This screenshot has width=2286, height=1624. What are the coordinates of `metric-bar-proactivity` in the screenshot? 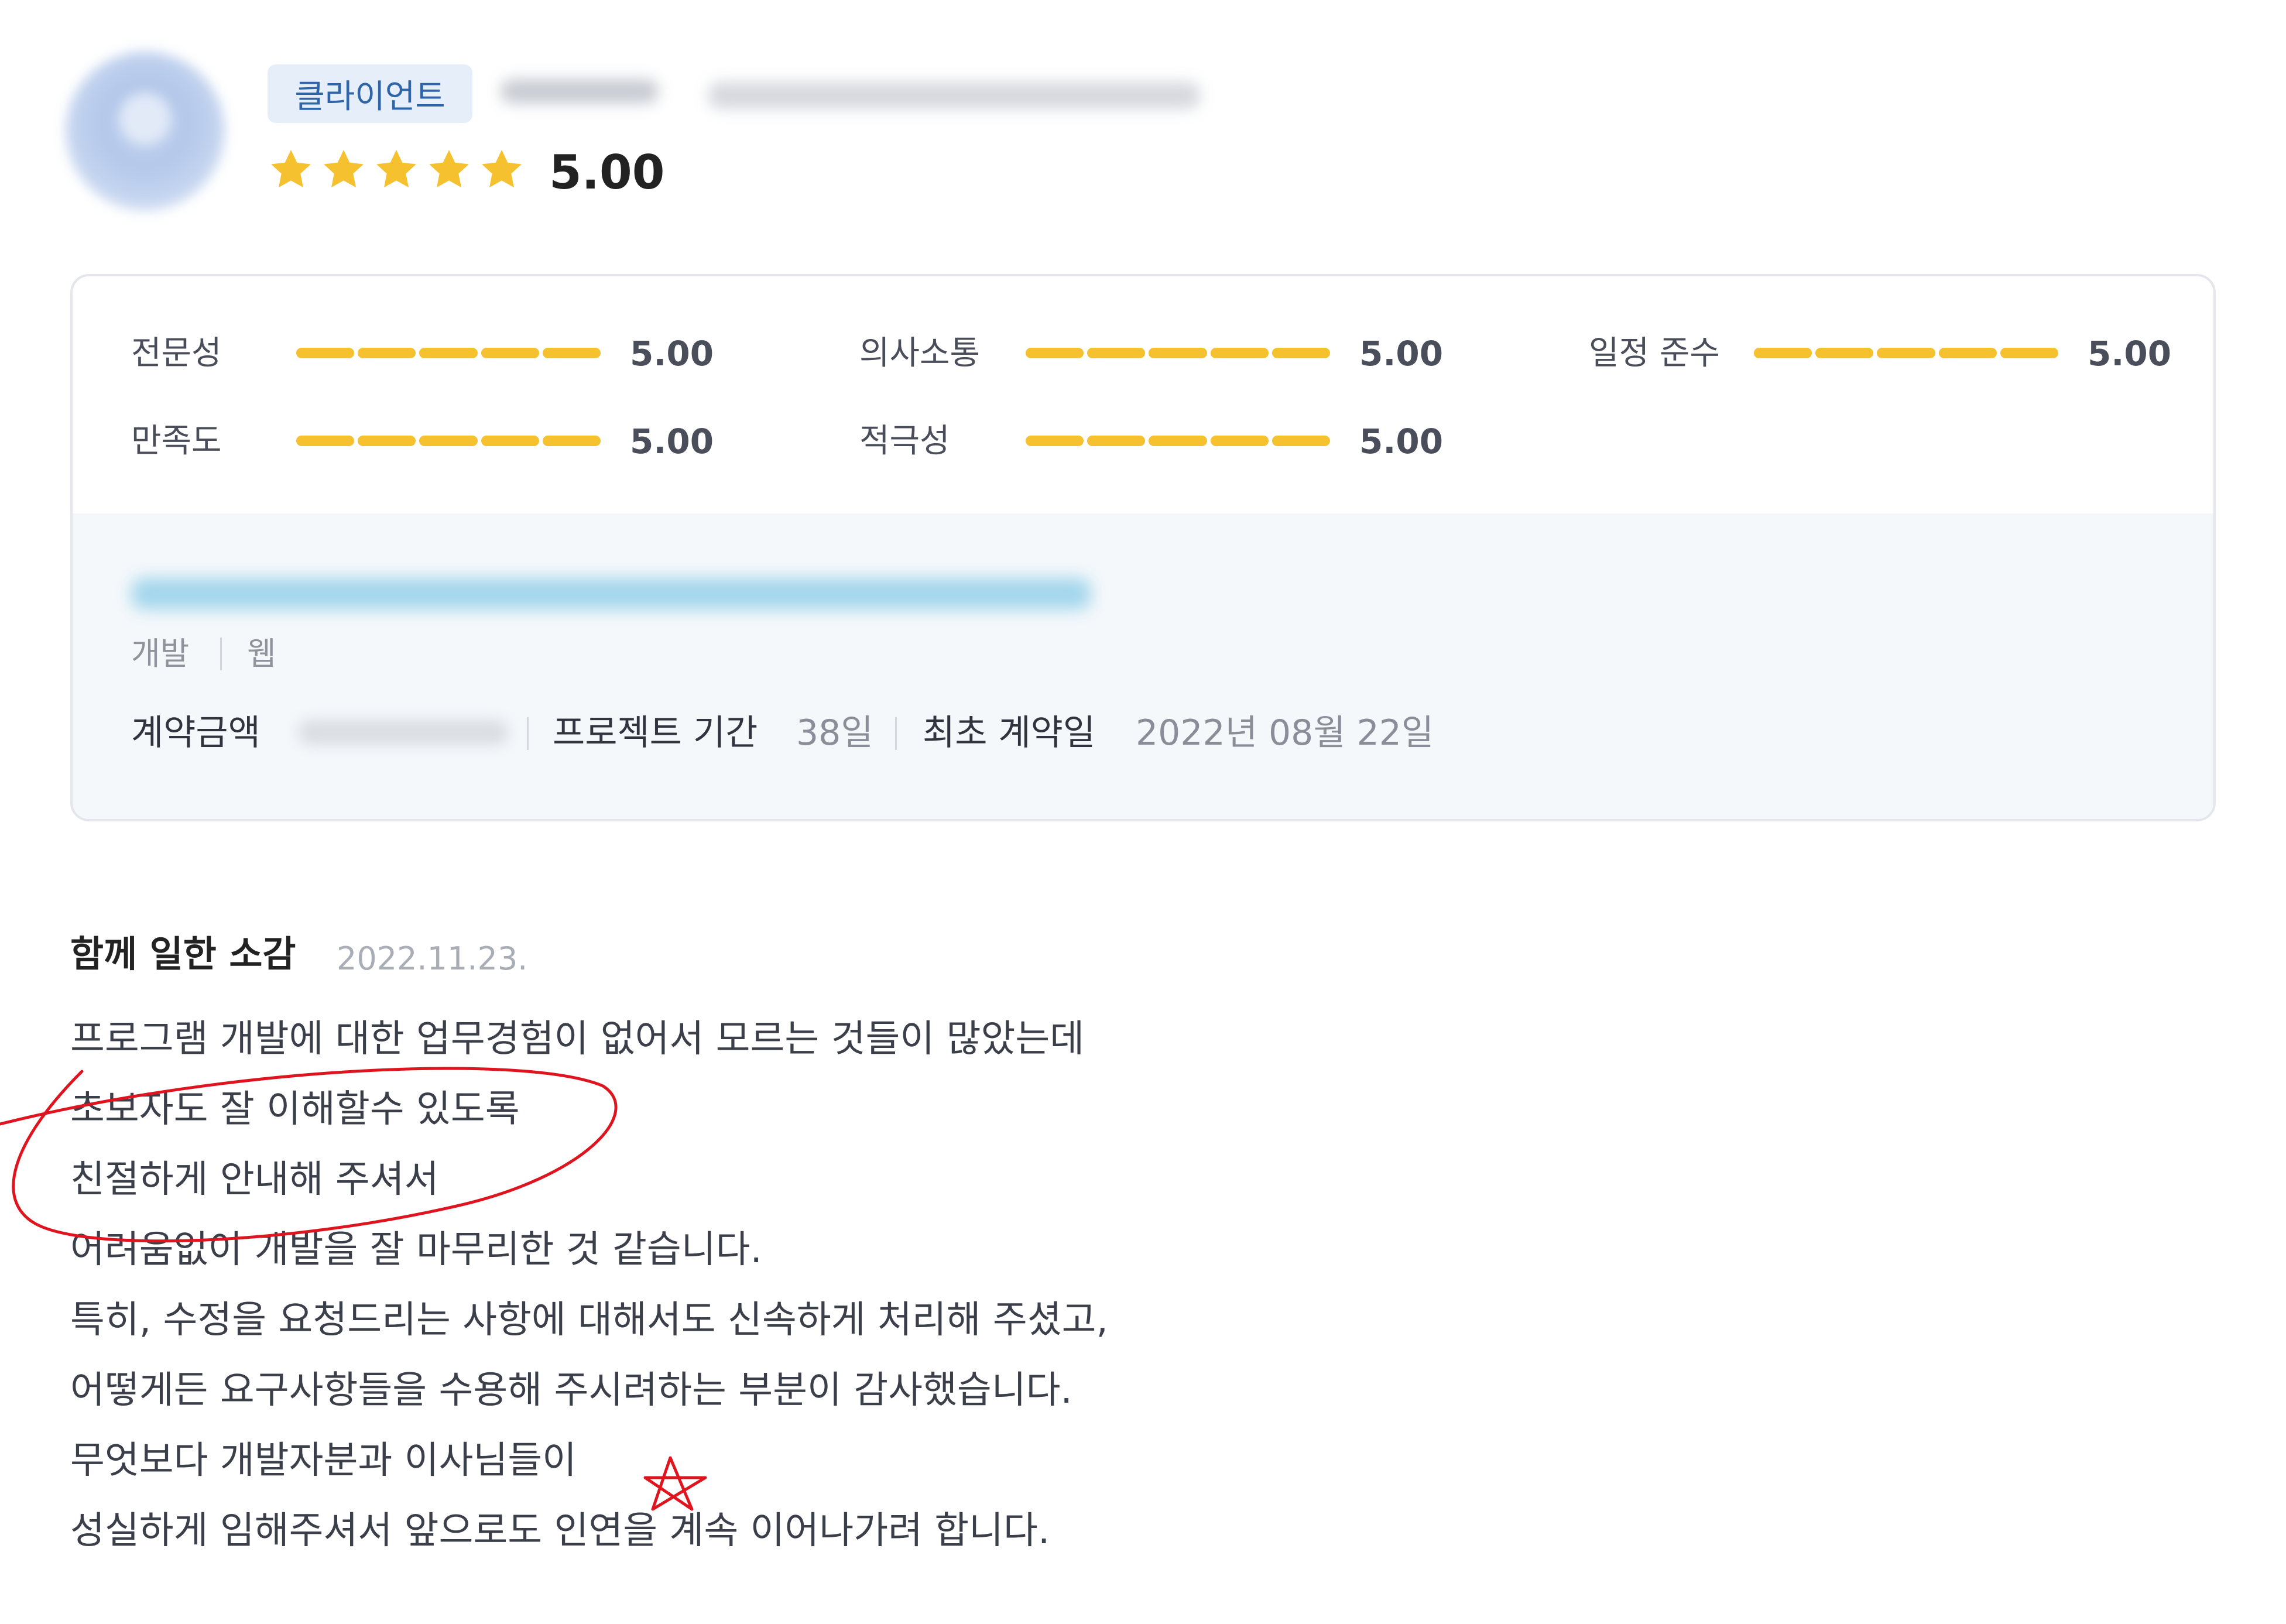 It's located at (1178, 441).